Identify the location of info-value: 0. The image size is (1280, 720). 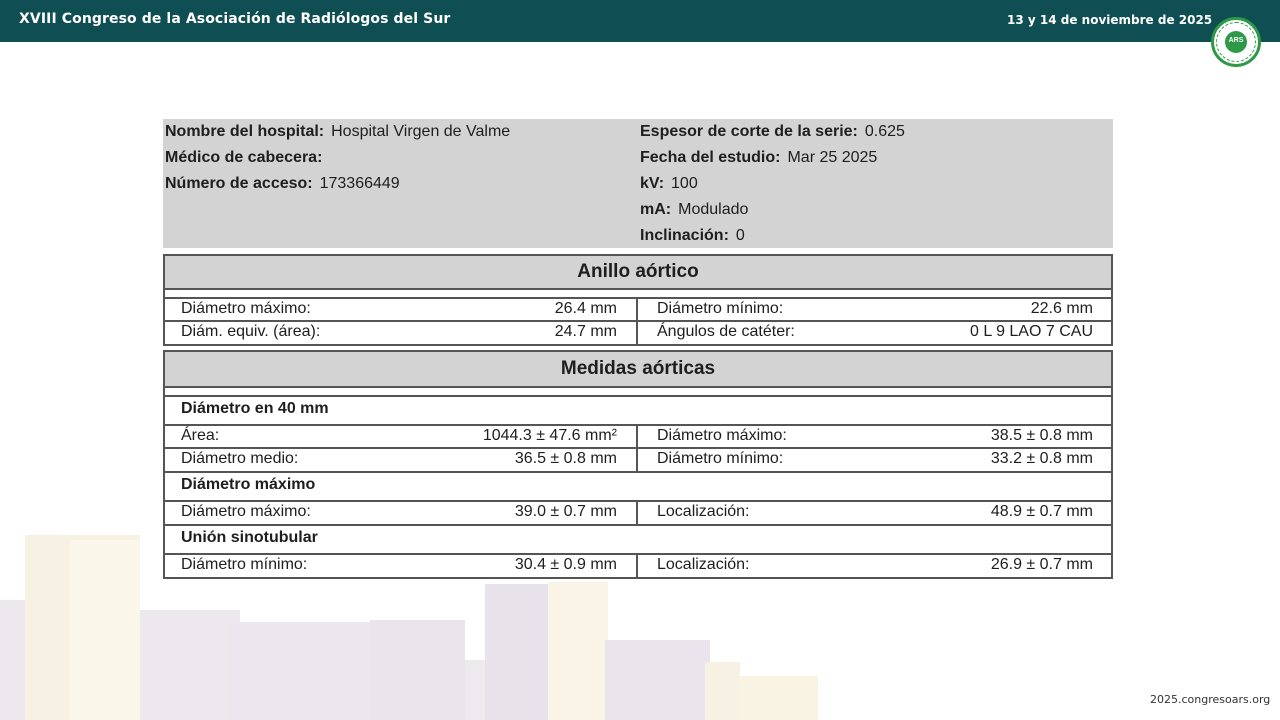
(740, 235).